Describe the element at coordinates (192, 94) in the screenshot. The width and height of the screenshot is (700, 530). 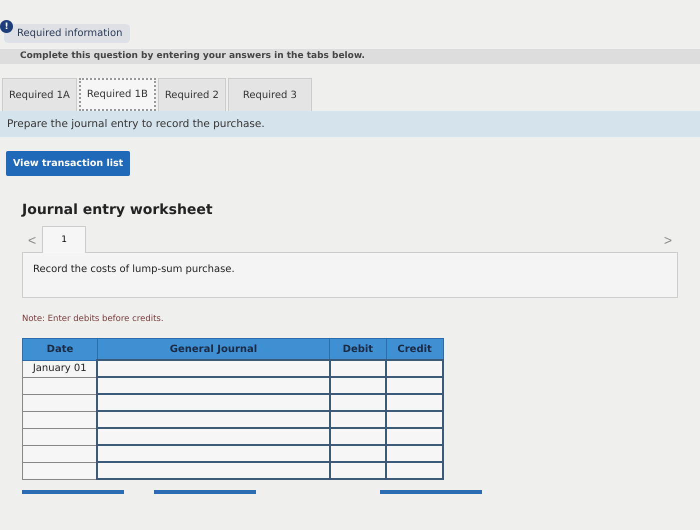
I see `tab: Required 2` at that location.